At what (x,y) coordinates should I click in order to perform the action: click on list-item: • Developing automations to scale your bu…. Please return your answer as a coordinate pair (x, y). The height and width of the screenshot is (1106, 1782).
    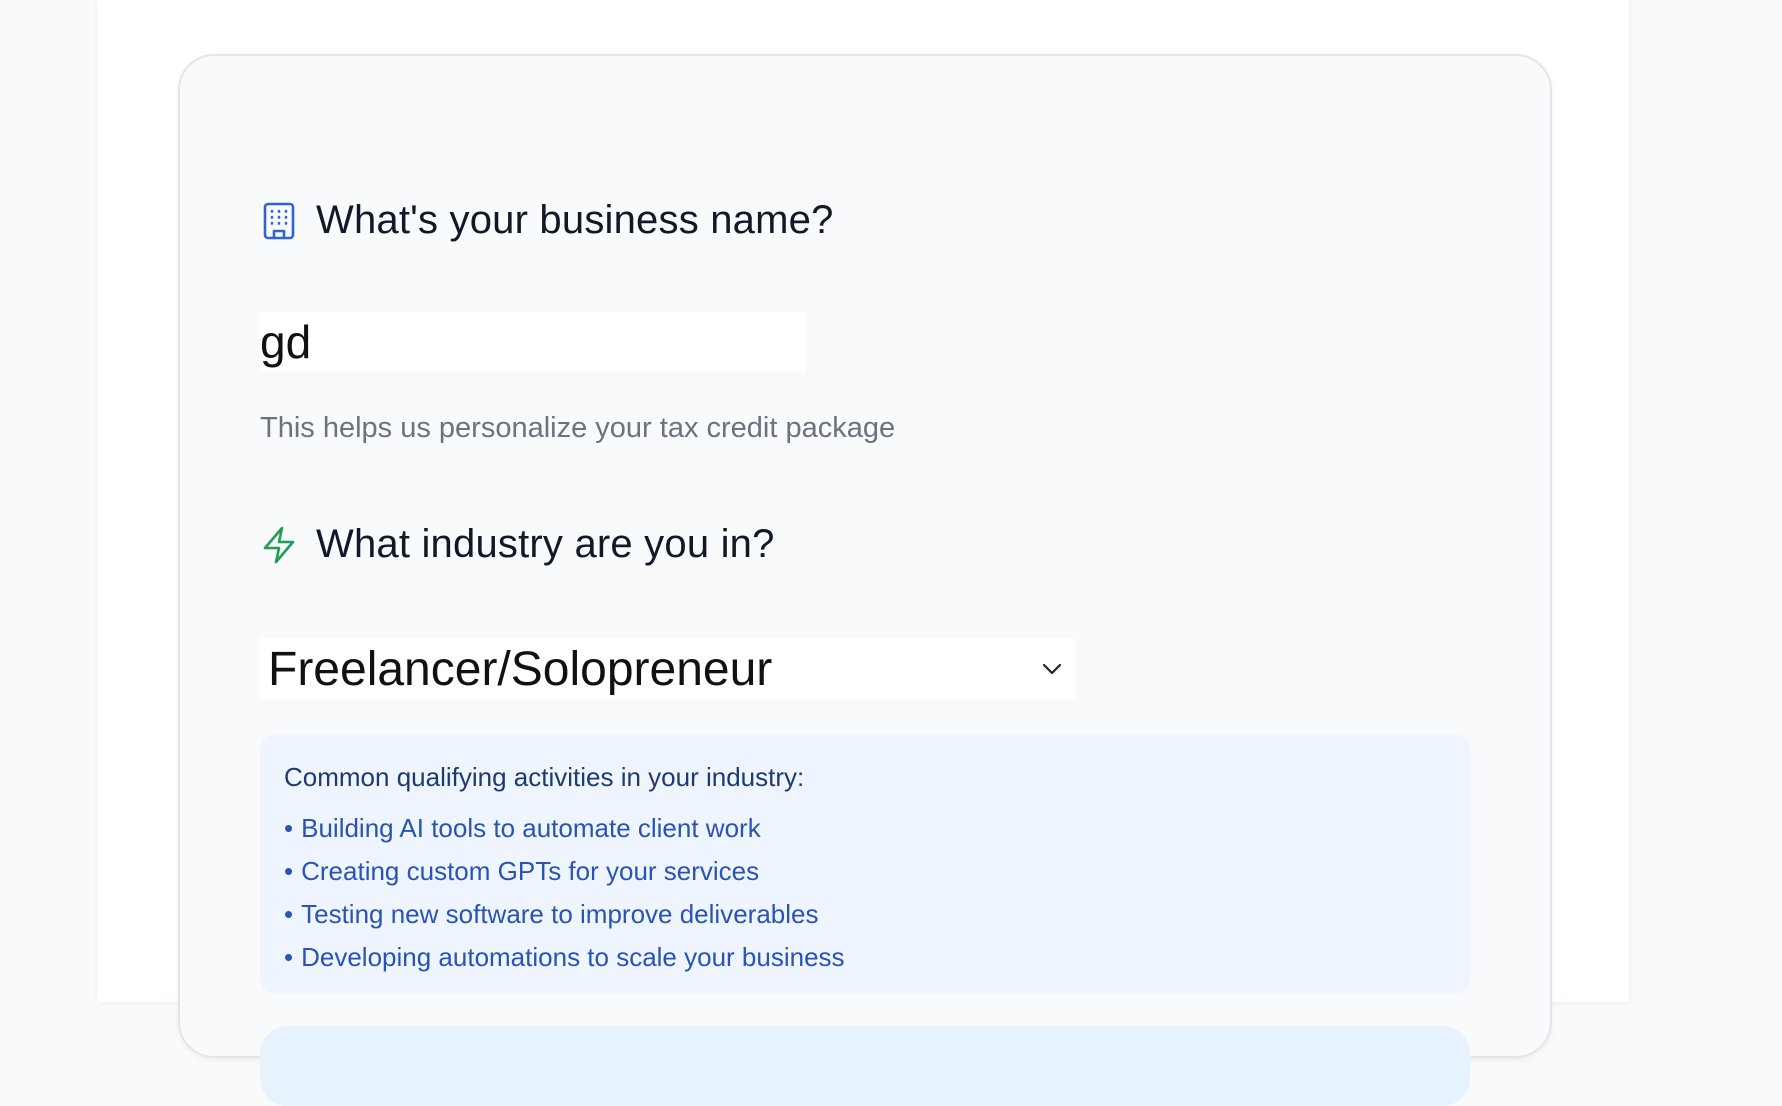
    Looking at the image, I should click on (865, 957).